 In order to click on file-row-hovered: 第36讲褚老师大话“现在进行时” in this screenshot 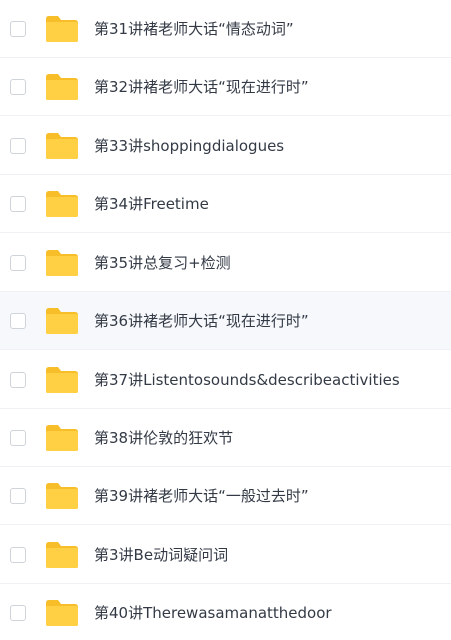, I will do `click(225, 321)`.